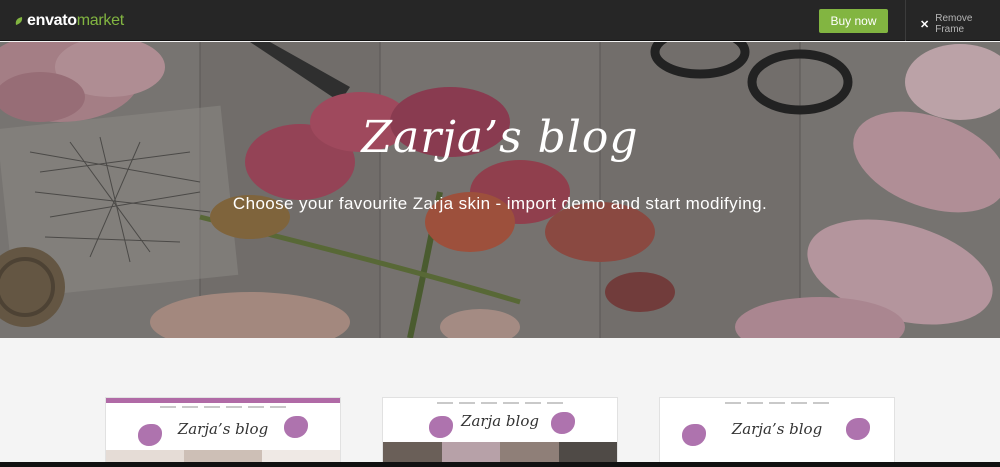 The width and height of the screenshot is (1000, 467). I want to click on envato-market-logo: envato market, so click(69, 21).